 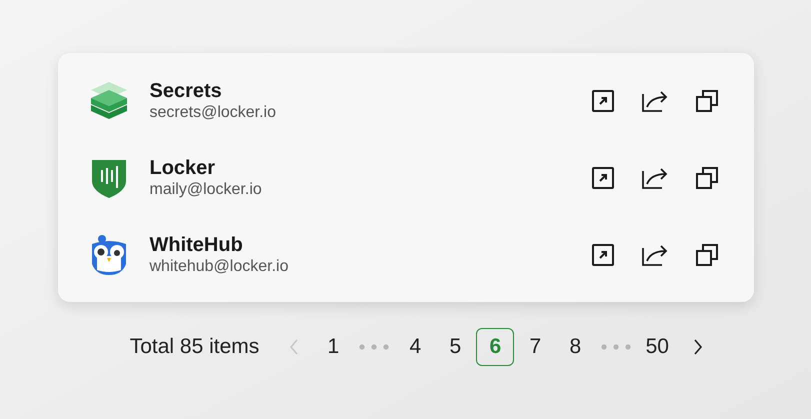 I want to click on account-name: Secrets, so click(x=186, y=90).